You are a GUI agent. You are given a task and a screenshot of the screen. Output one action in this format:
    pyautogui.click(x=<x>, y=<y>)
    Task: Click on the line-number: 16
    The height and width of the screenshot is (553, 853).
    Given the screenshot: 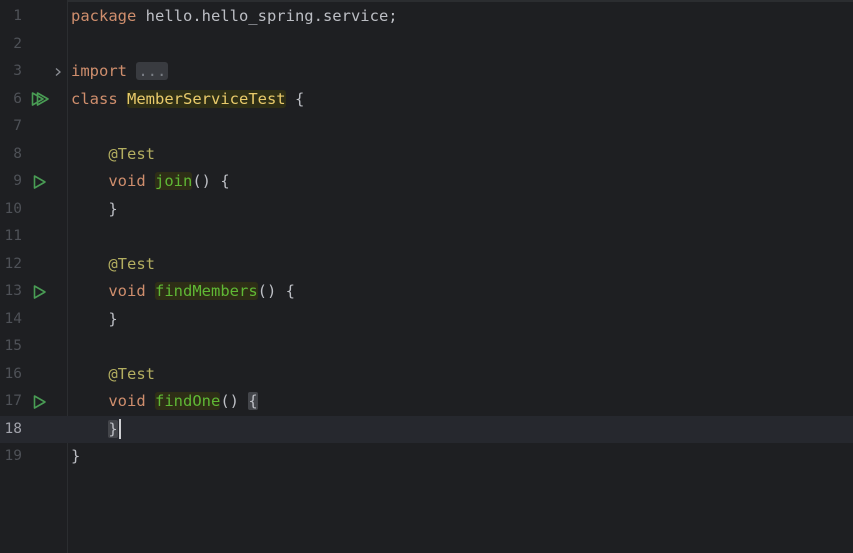 What is the action you would take?
    pyautogui.click(x=13, y=373)
    